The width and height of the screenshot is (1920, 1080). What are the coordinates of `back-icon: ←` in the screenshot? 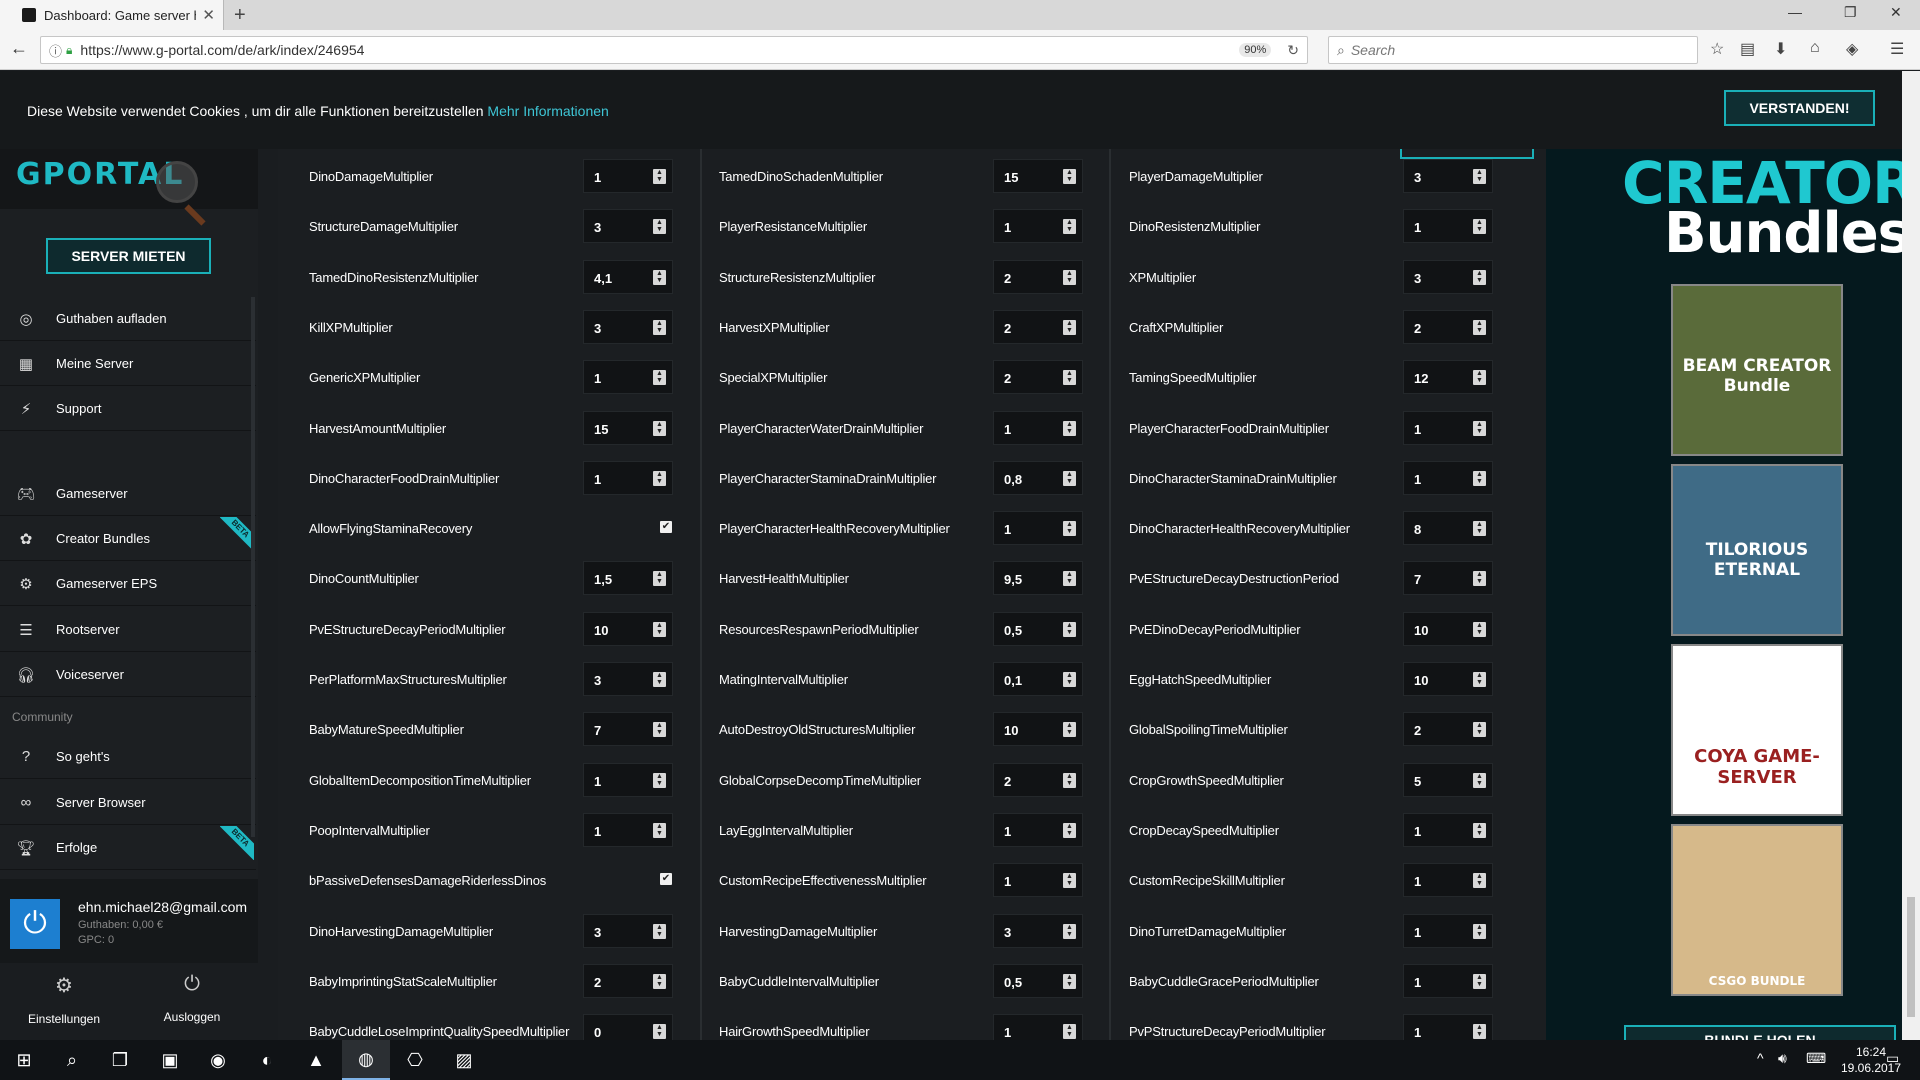 It's located at (19, 48).